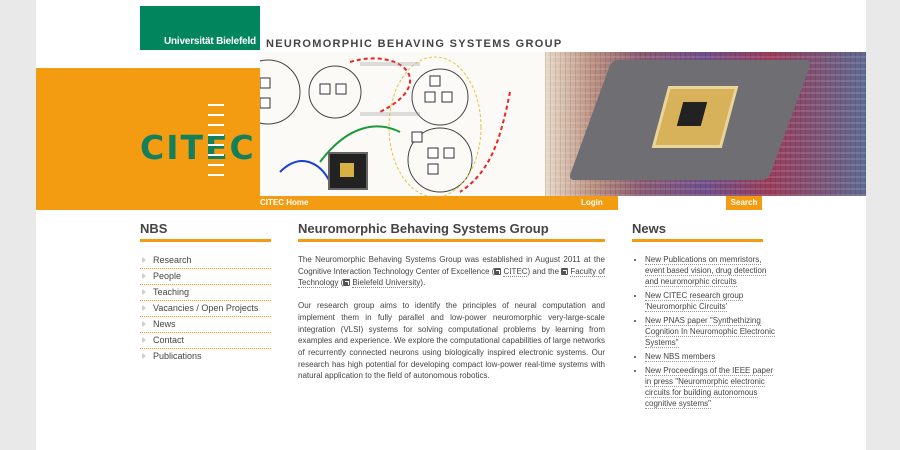 Image resolution: width=900 pixels, height=450 pixels. I want to click on university-logo: Universität Bielefeld, so click(200, 28).